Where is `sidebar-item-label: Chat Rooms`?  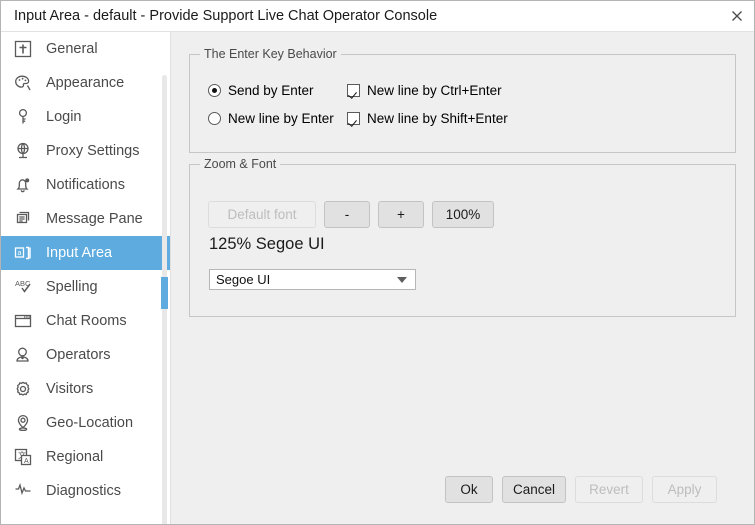
sidebar-item-label: Chat Rooms is located at coordinates (86, 321).